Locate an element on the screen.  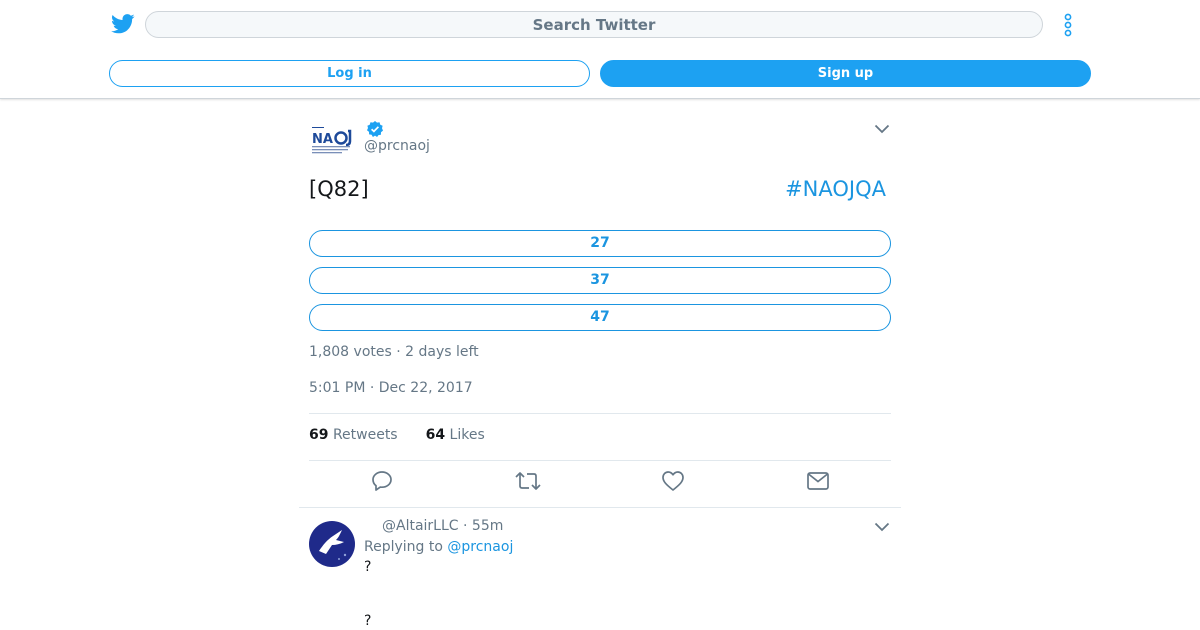
poll-option: 27 is located at coordinates (600, 243).